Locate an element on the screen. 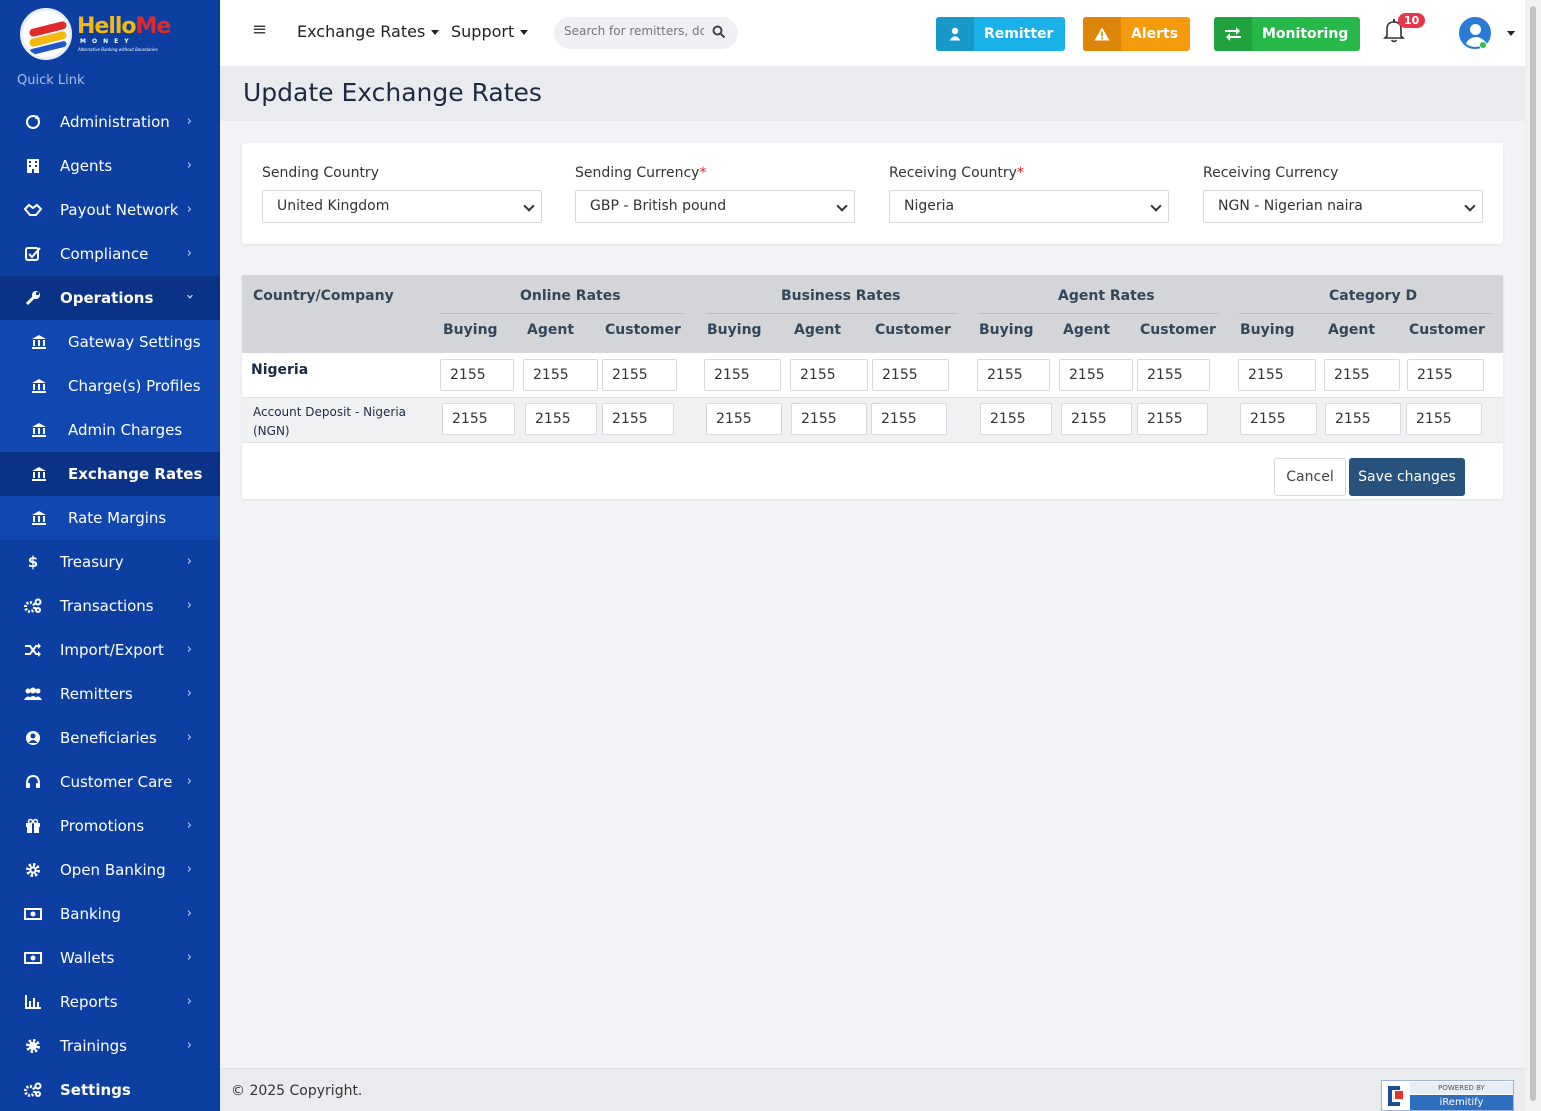 This screenshot has width=1541, height=1111. sidebar-item-import-export: Import/Export › is located at coordinates (110, 650).